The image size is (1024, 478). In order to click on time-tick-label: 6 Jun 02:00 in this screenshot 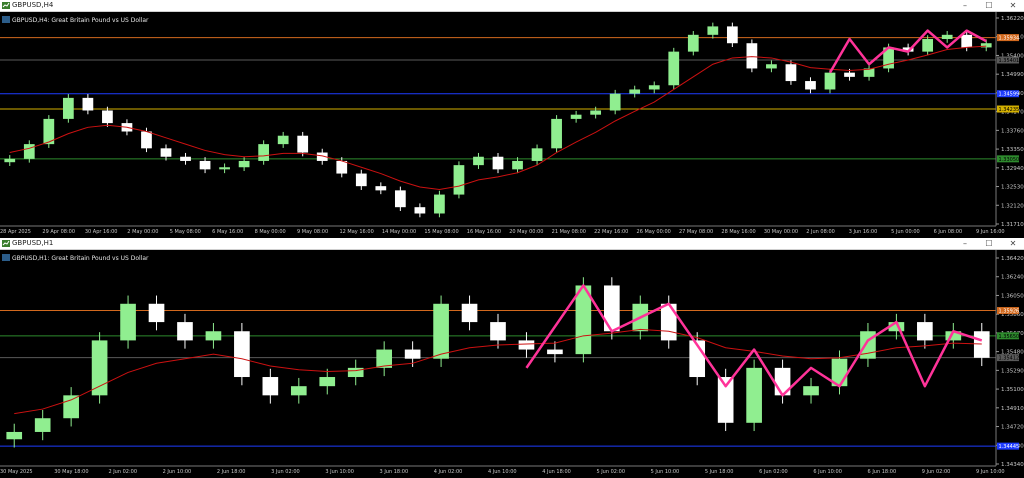, I will do `click(773, 472)`.